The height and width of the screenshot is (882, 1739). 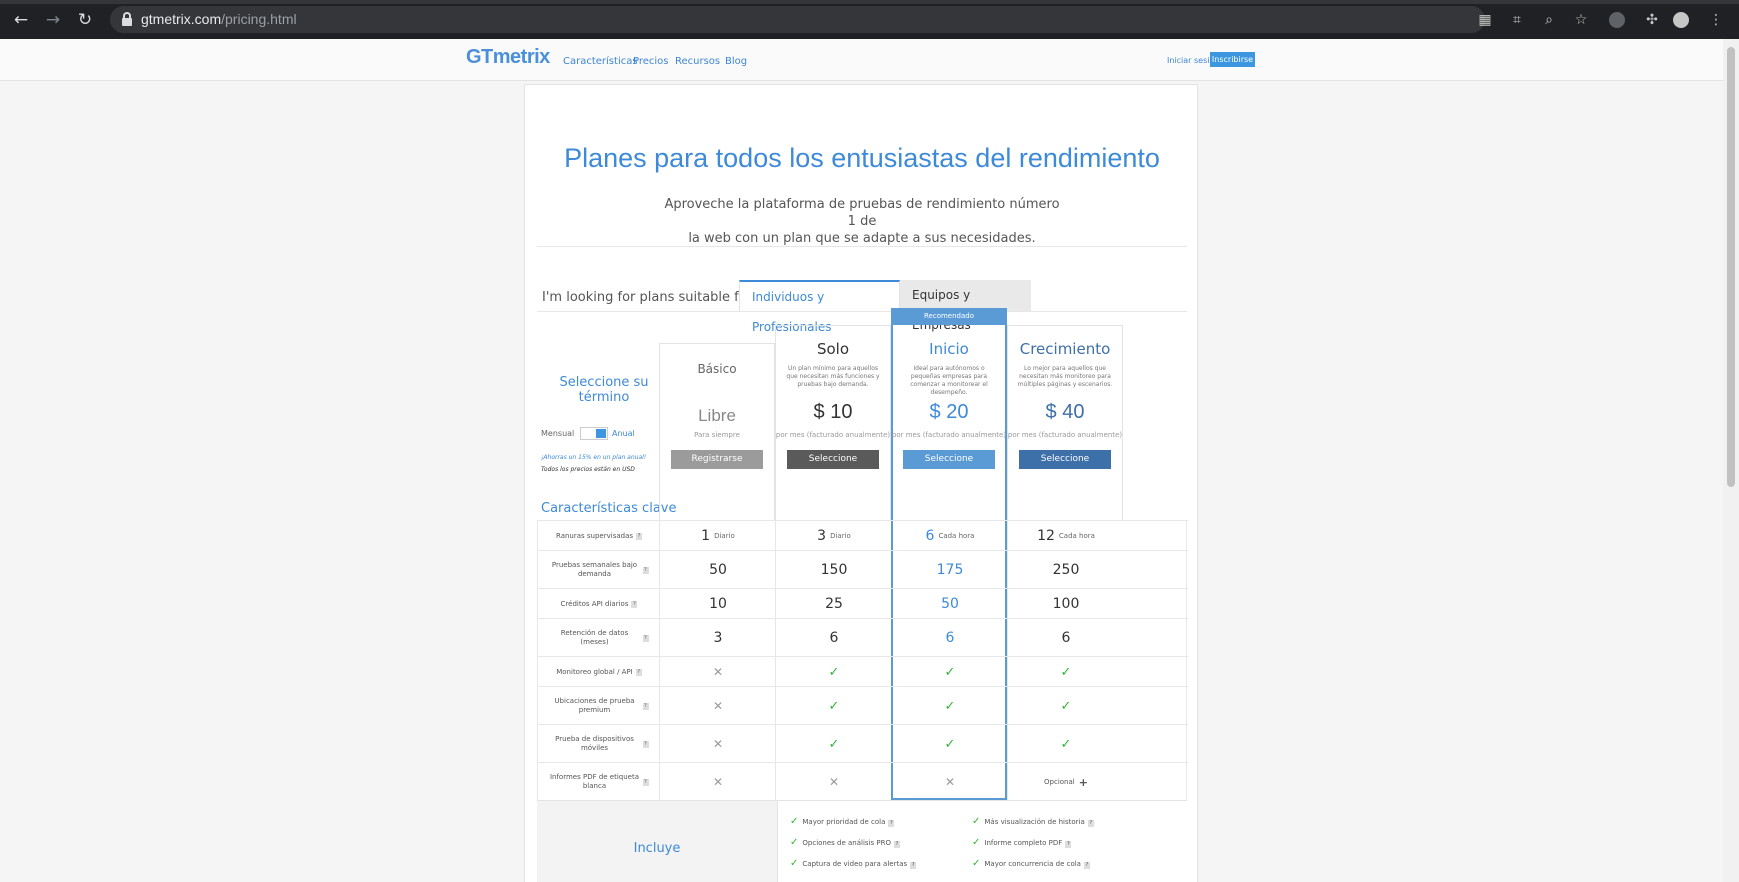 What do you see at coordinates (604, 637) in the screenshot?
I see `feature-label: Retención de datos (meses)?` at bounding box center [604, 637].